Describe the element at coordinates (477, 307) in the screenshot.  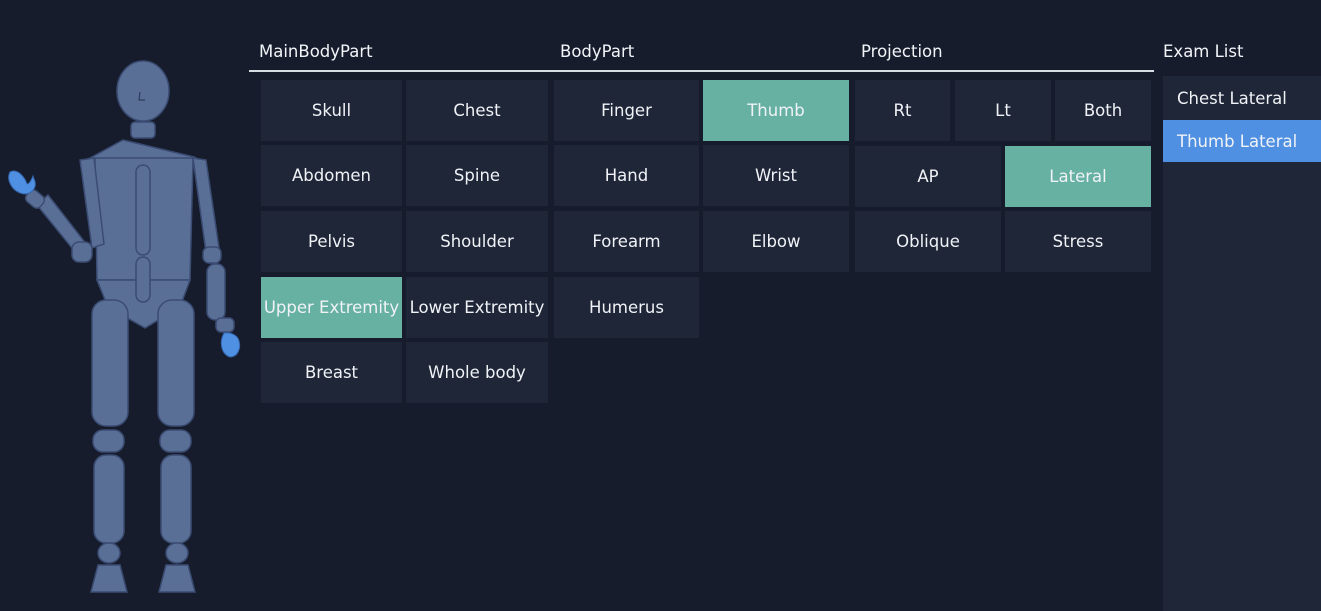
I see `main-body-part-lower-extremity: Lower Extremity` at that location.